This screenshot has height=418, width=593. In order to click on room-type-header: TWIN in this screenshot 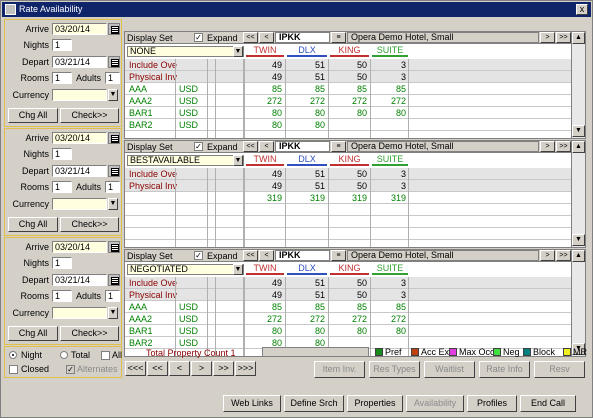, I will do `click(265, 160)`.